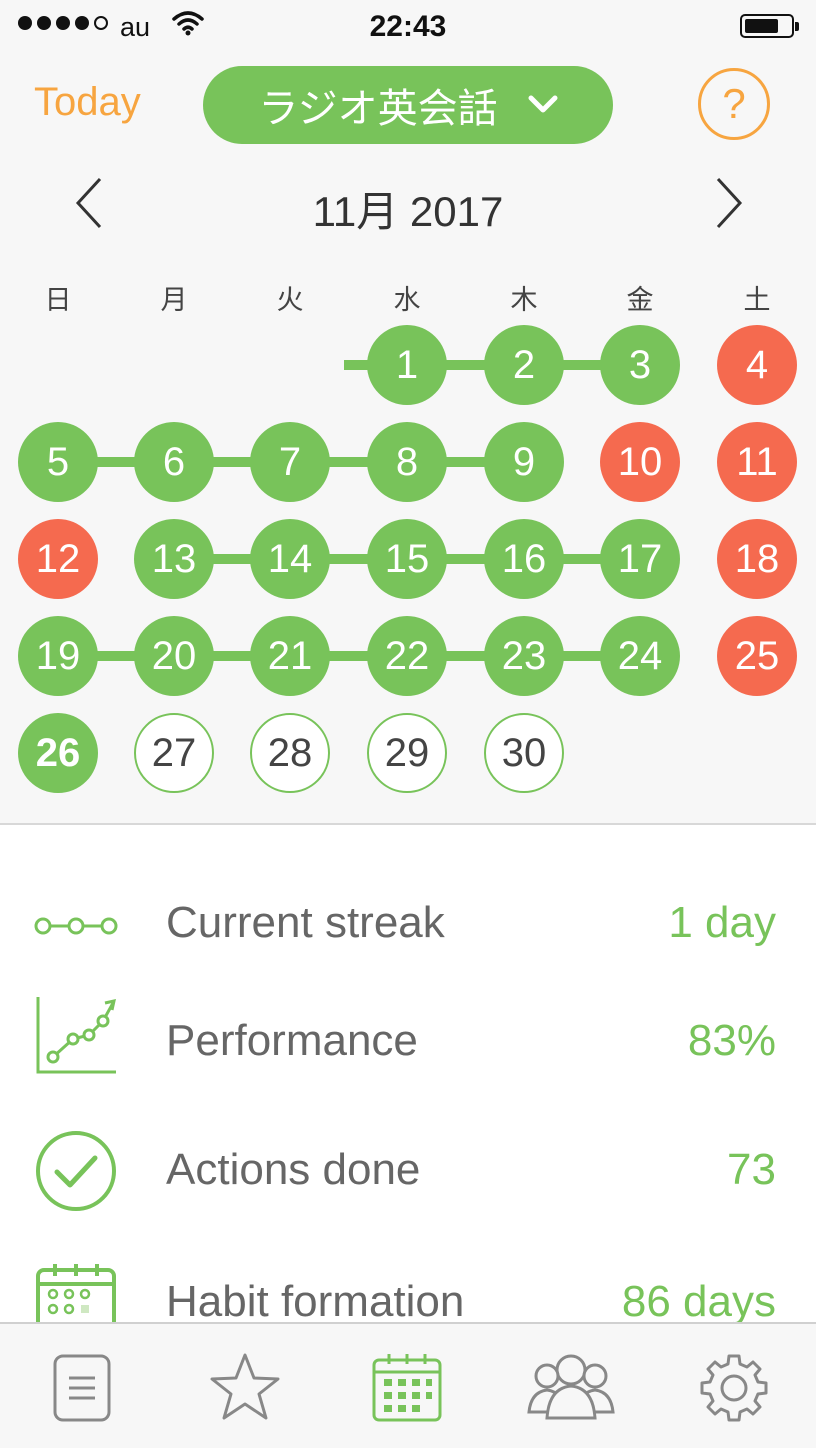  I want to click on calendar-day-done: 14, so click(290, 559).